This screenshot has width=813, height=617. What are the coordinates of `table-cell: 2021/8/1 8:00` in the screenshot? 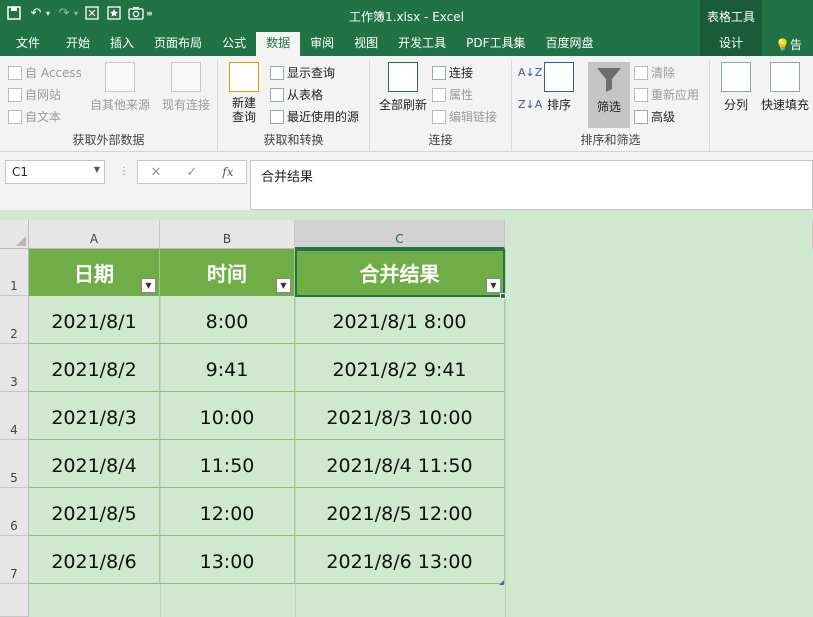 It's located at (400, 320).